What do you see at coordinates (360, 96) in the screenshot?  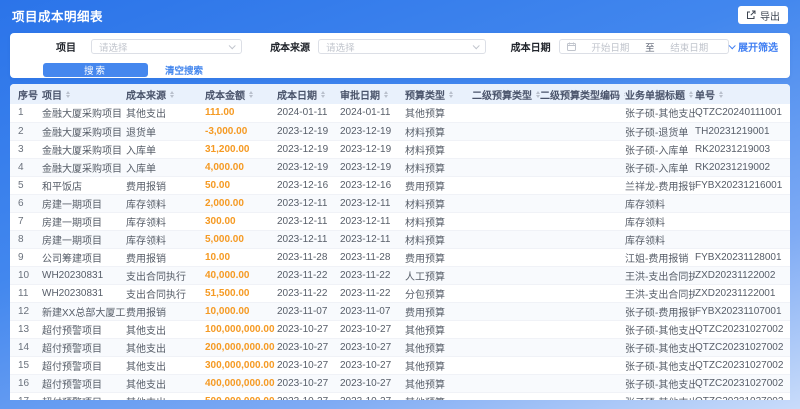 I see `column-header-label: 审批日期` at bounding box center [360, 96].